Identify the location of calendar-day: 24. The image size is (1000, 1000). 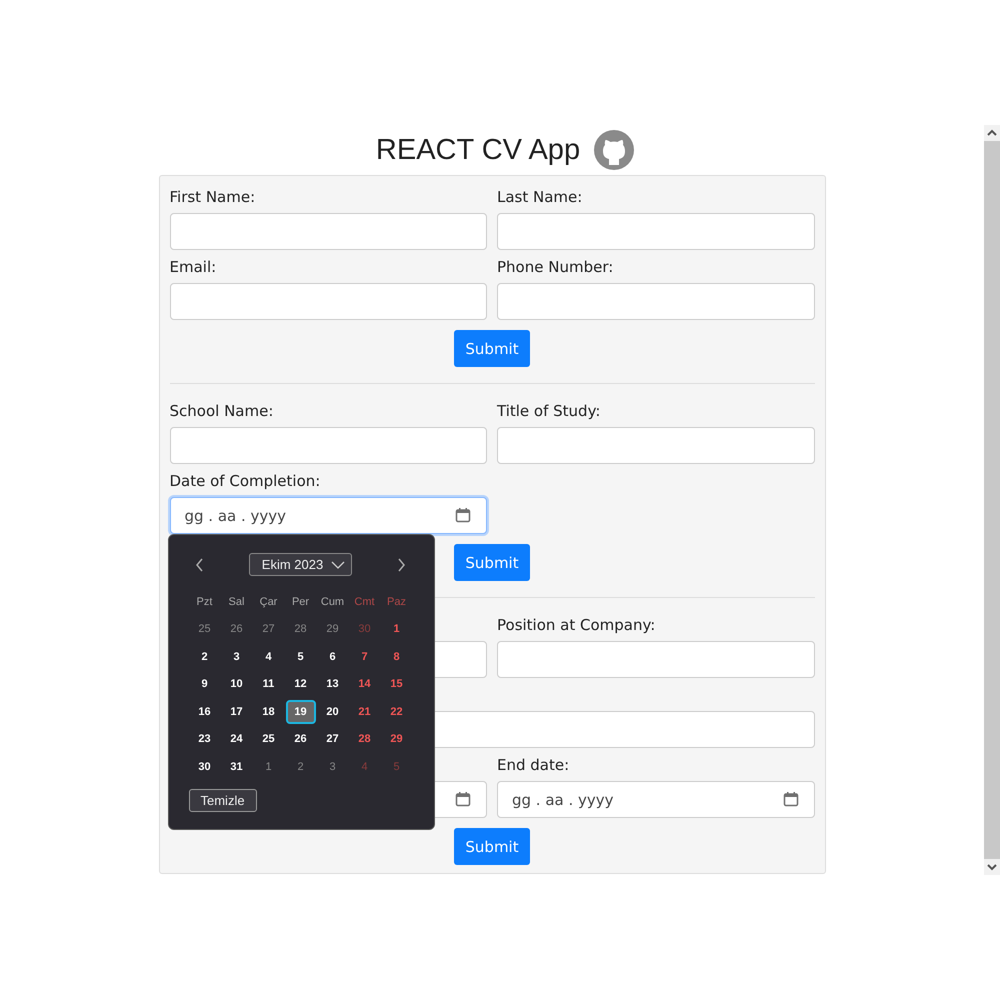
(237, 739).